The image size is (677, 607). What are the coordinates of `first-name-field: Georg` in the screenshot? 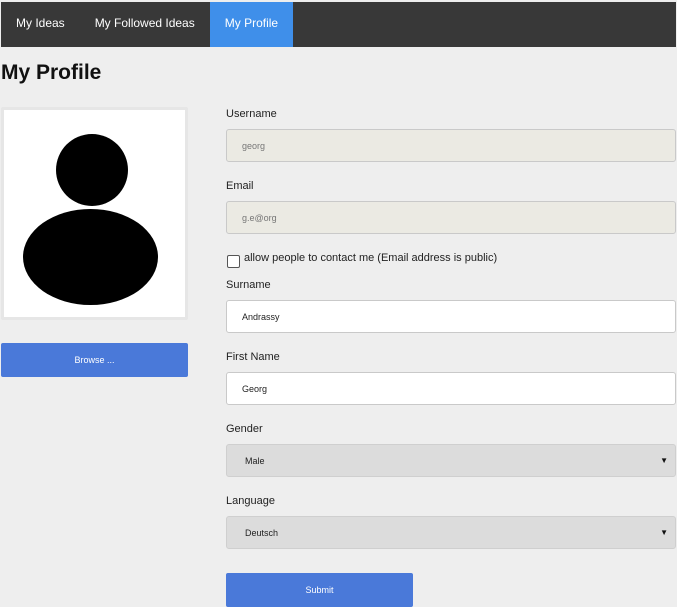 It's located at (451, 388).